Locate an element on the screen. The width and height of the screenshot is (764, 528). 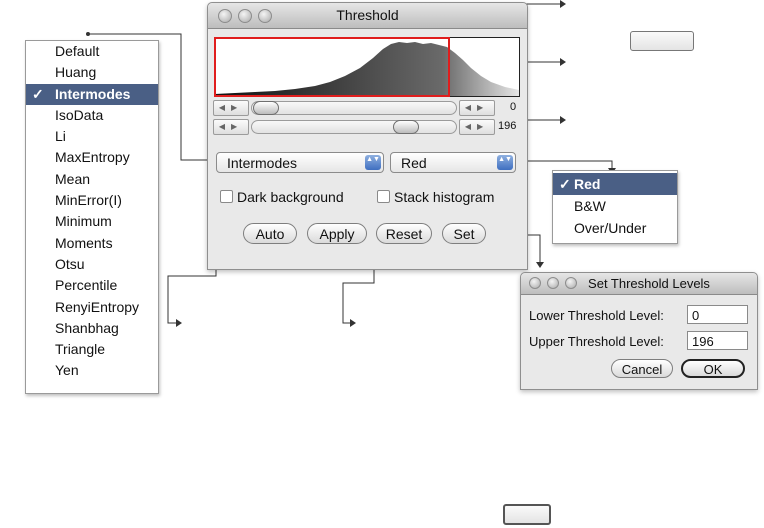
method-list-item: MinError(I) is located at coordinates (92, 200).